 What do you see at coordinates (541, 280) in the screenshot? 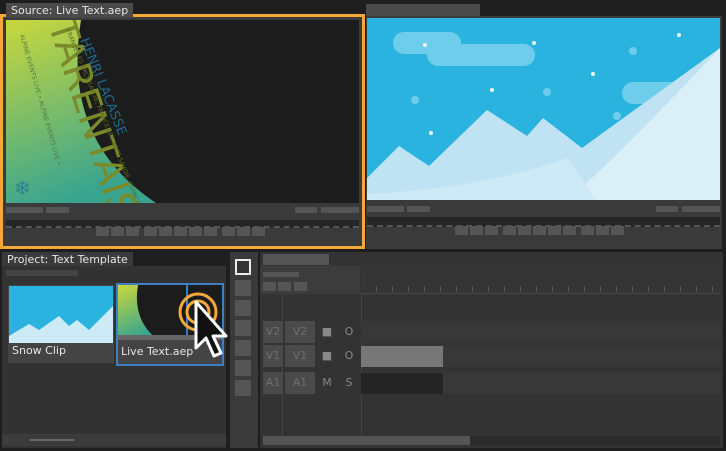
I see `time-ruler` at bounding box center [541, 280].